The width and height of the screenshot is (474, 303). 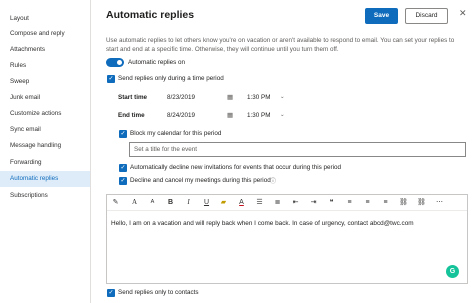 I want to click on grammarly-icon: G, so click(x=452, y=271).